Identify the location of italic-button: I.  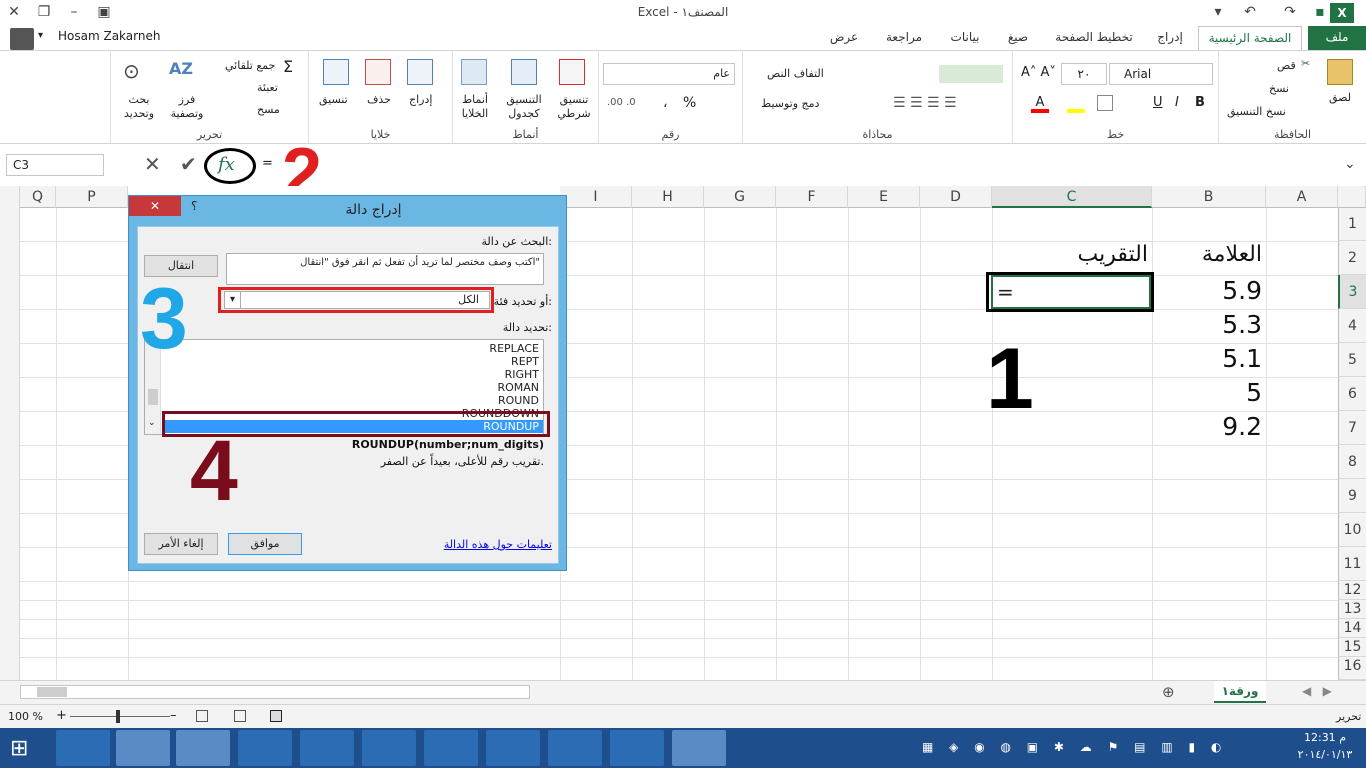
(1177, 102).